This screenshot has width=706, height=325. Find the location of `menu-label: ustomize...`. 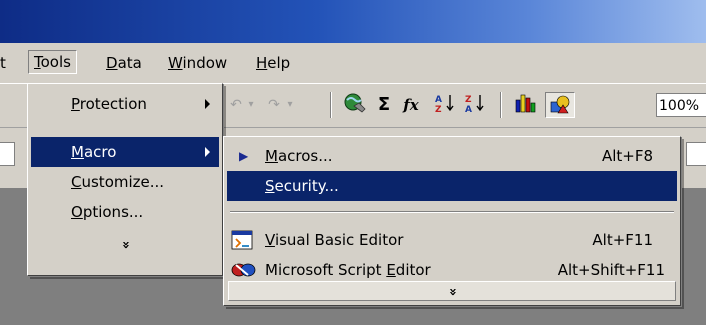

menu-label: ustomize... is located at coordinates (123, 182).